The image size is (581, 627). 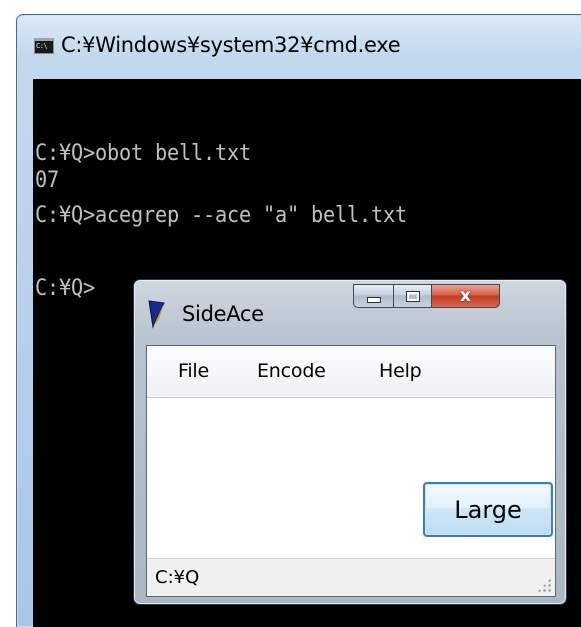 I want to click on cmd-icon: C:\, so click(x=44, y=46).